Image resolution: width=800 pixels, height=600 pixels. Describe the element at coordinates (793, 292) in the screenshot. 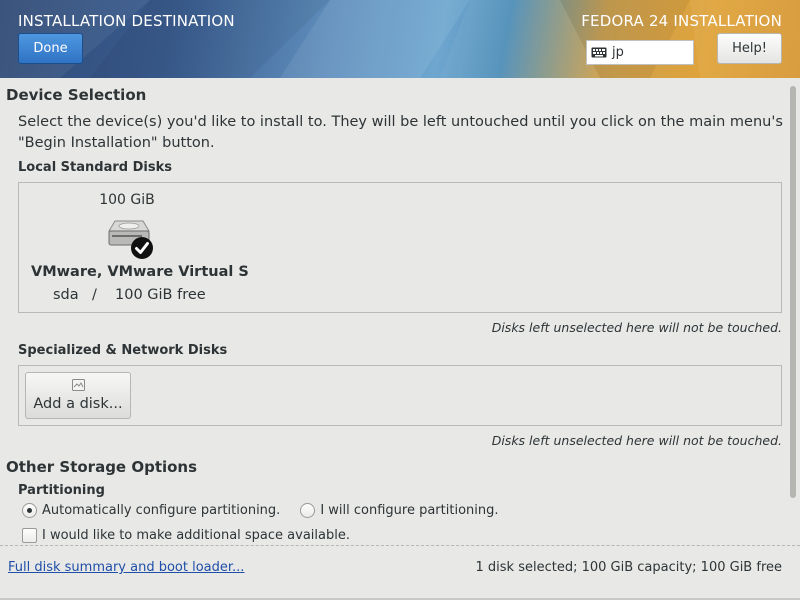

I see `content-scrollbar` at that location.